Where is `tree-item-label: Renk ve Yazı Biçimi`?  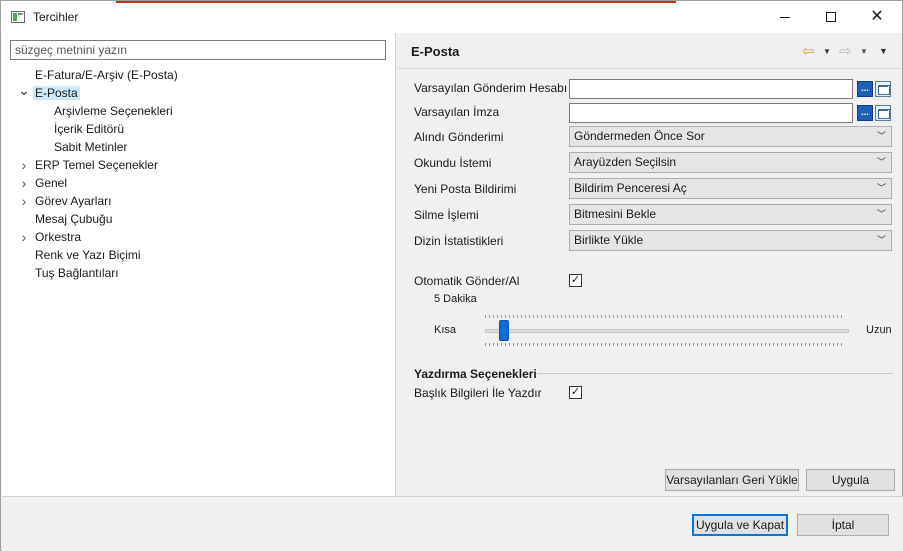
tree-item-label: Renk ve Yazı Biçimi is located at coordinates (88, 255).